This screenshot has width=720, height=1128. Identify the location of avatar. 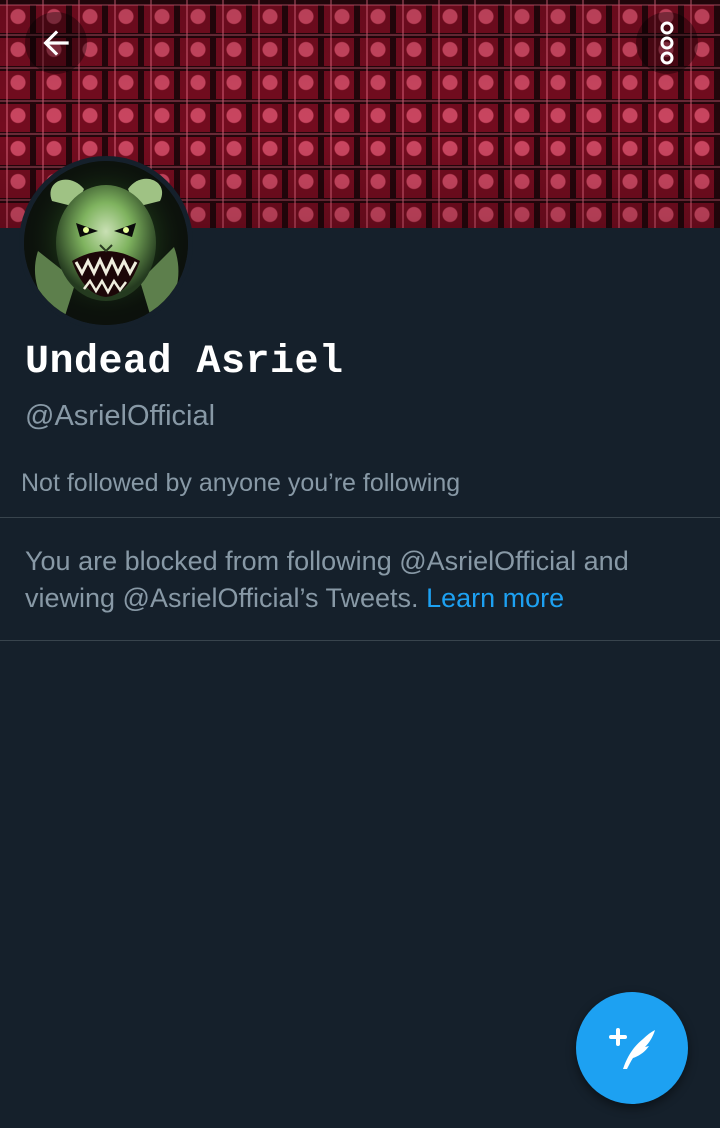
(106, 243).